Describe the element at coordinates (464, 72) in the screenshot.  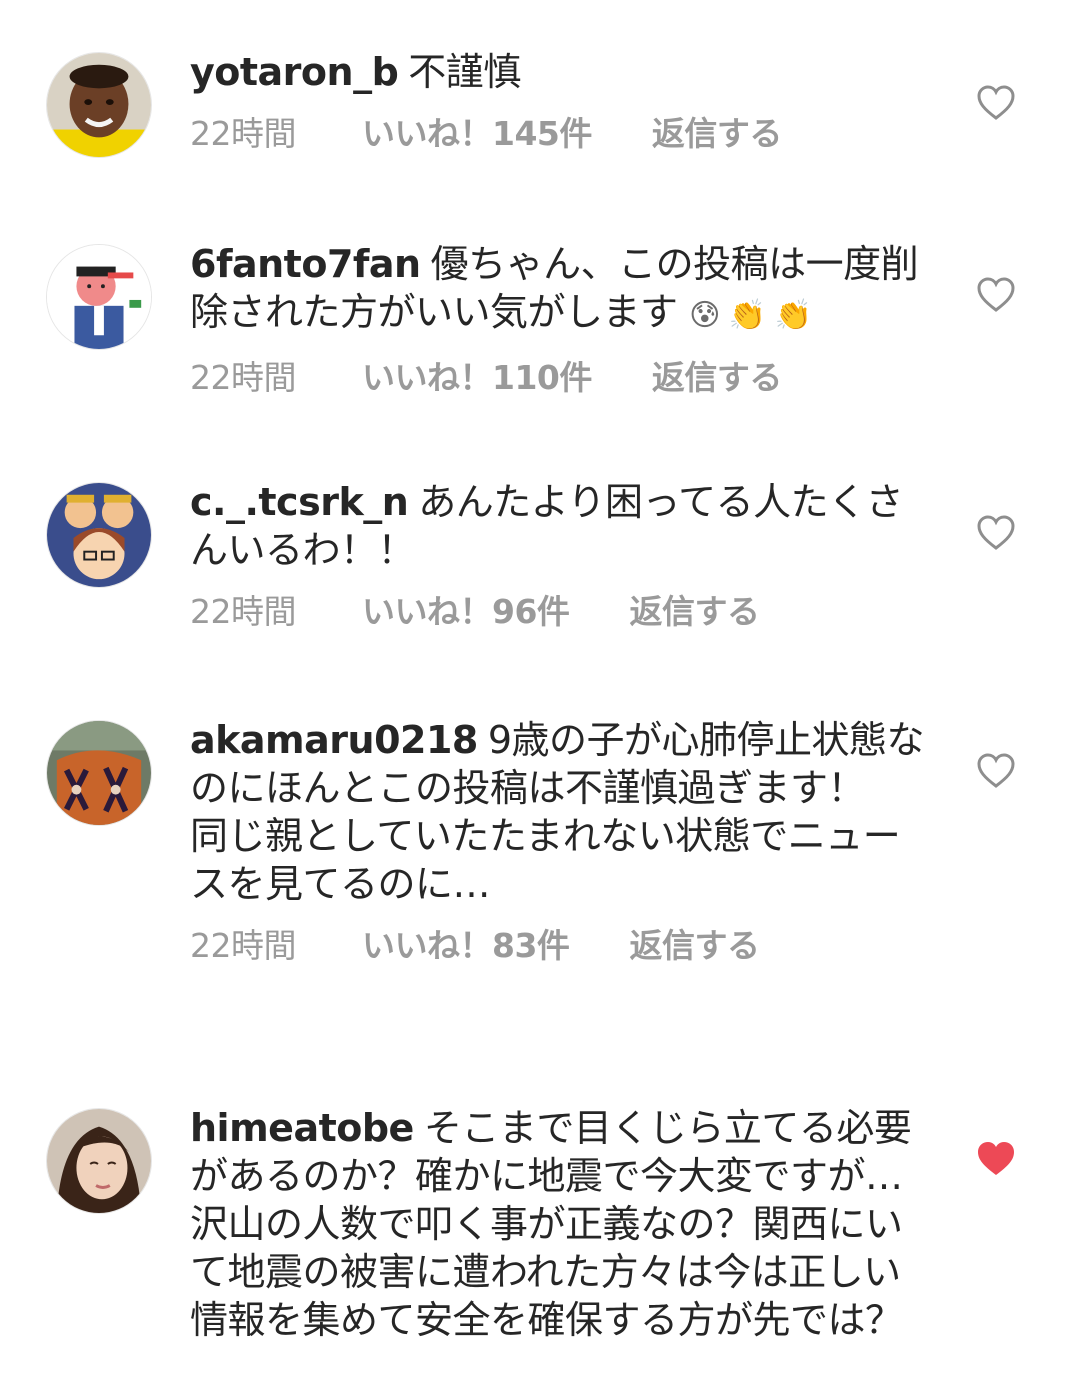
I see `comment-text: 不謹慎` at that location.